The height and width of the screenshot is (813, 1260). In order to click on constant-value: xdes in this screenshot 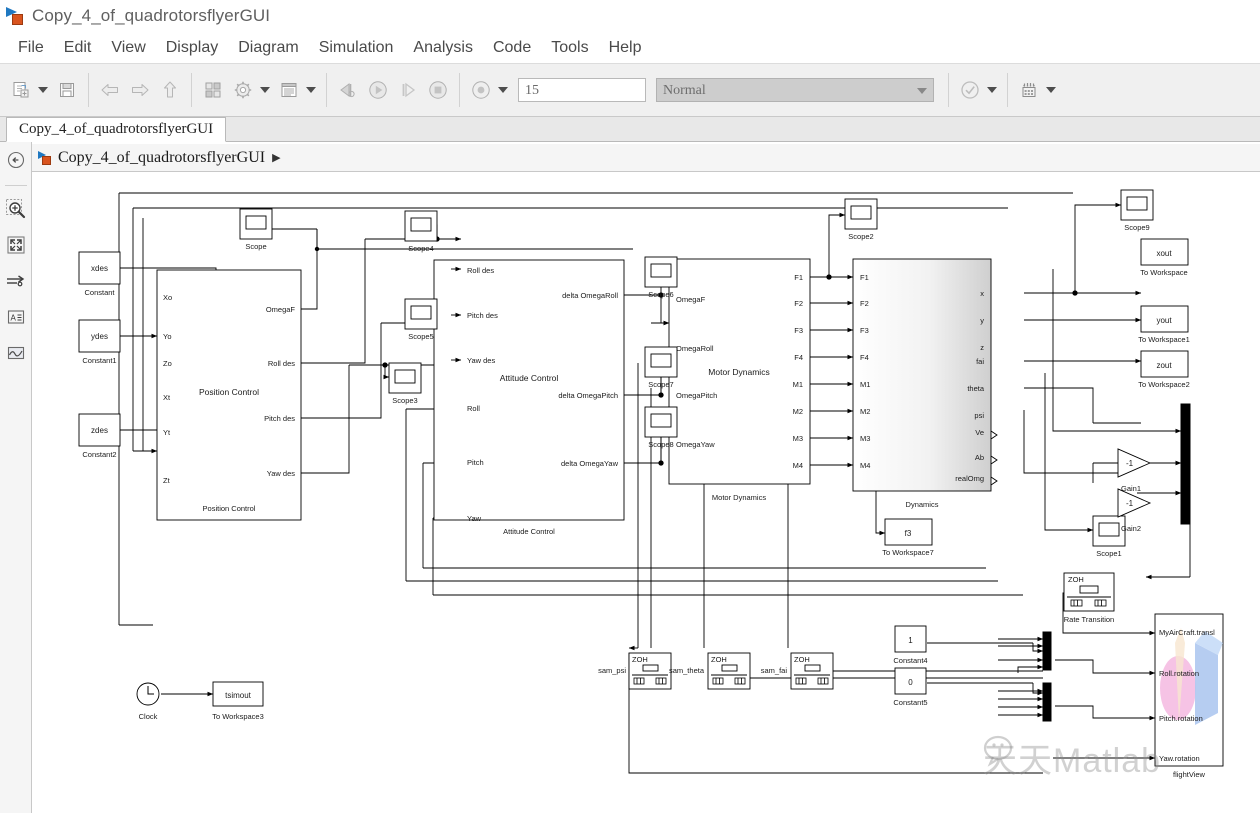, I will do `click(99, 268)`.